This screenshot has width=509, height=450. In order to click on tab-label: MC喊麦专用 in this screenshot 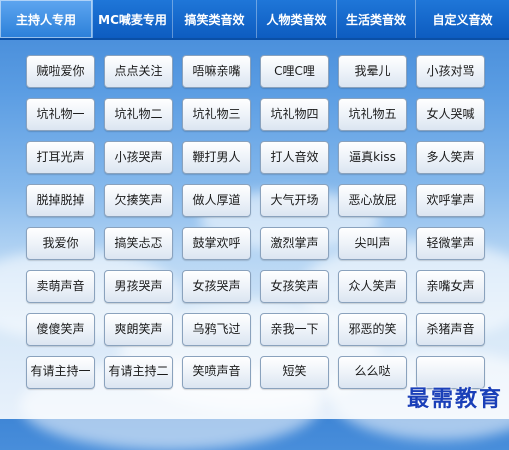, I will do `click(132, 19)`.